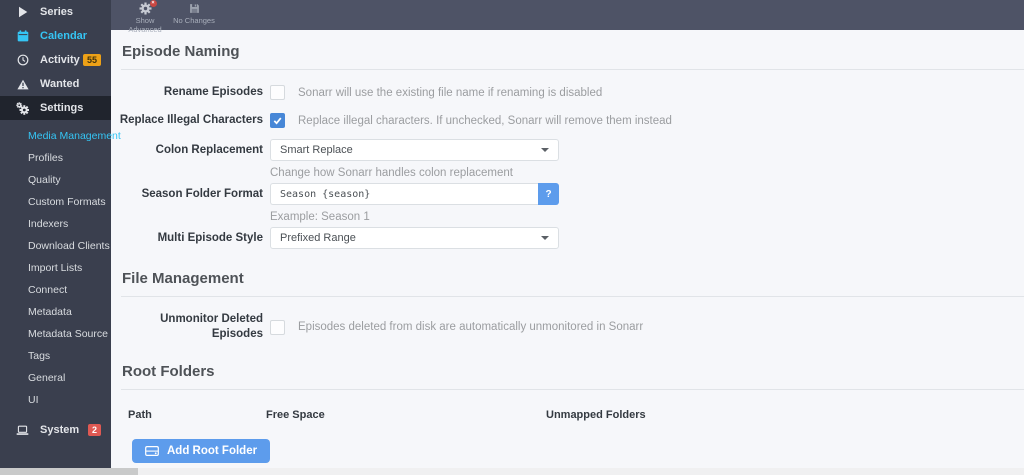 The width and height of the screenshot is (1024, 475). What do you see at coordinates (572, 273) in the screenshot?
I see `file-management-section-title: File Management` at bounding box center [572, 273].